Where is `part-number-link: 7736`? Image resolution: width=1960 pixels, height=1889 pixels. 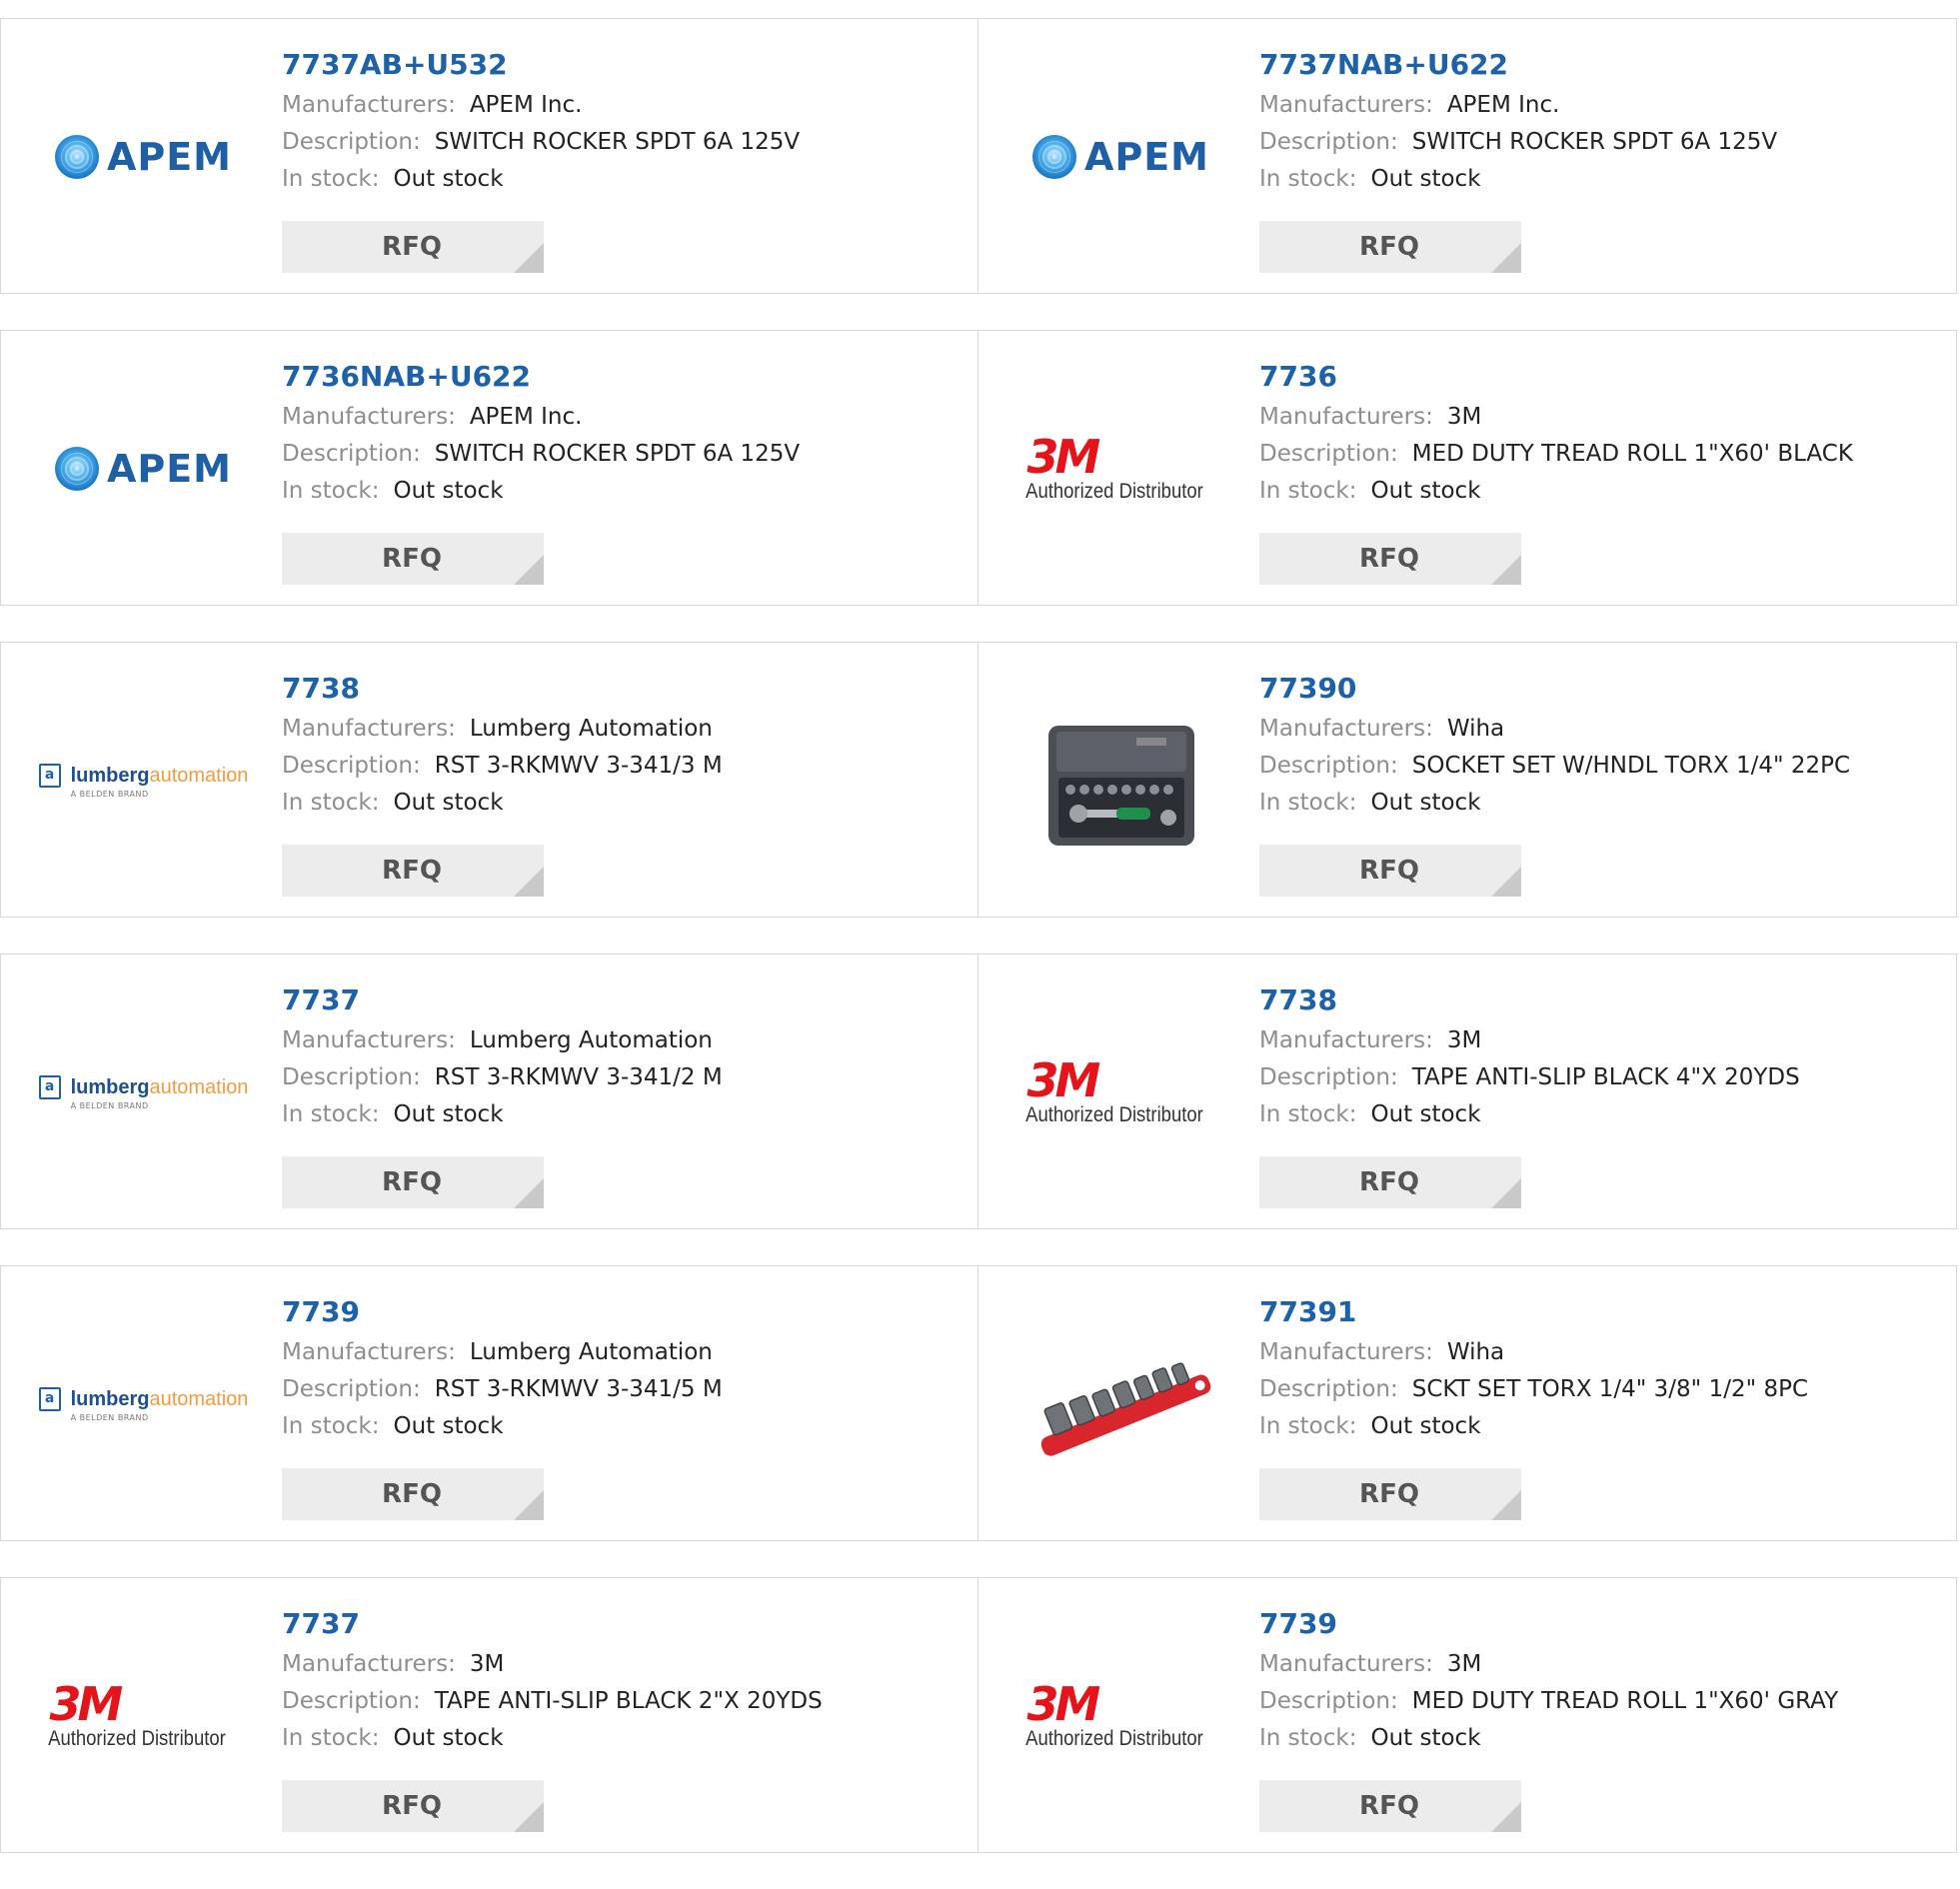 part-number-link: 7736 is located at coordinates (1602, 379).